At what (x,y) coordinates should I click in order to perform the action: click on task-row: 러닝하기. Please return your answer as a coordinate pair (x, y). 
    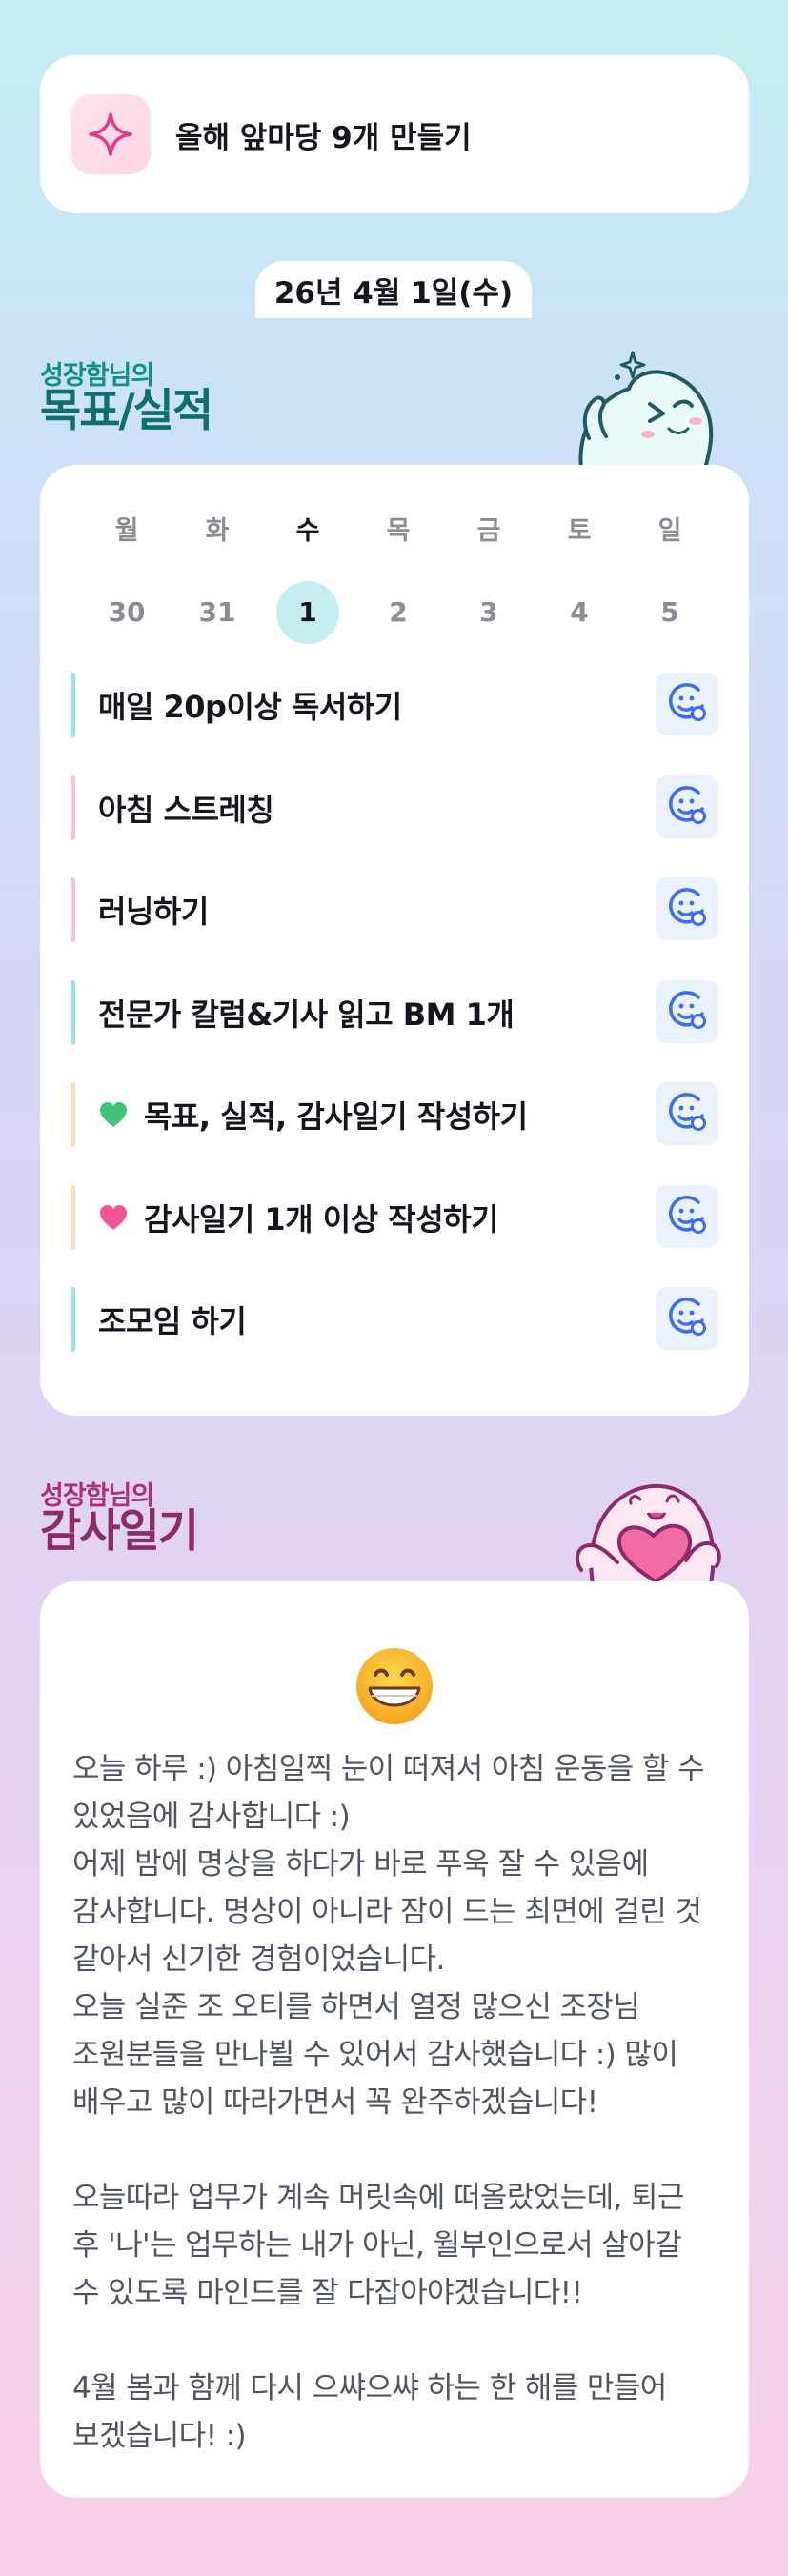
    Looking at the image, I should click on (394, 910).